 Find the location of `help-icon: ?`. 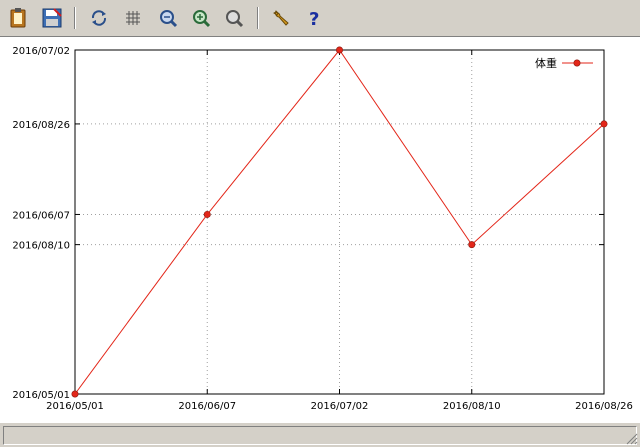

help-icon: ? is located at coordinates (314, 19).